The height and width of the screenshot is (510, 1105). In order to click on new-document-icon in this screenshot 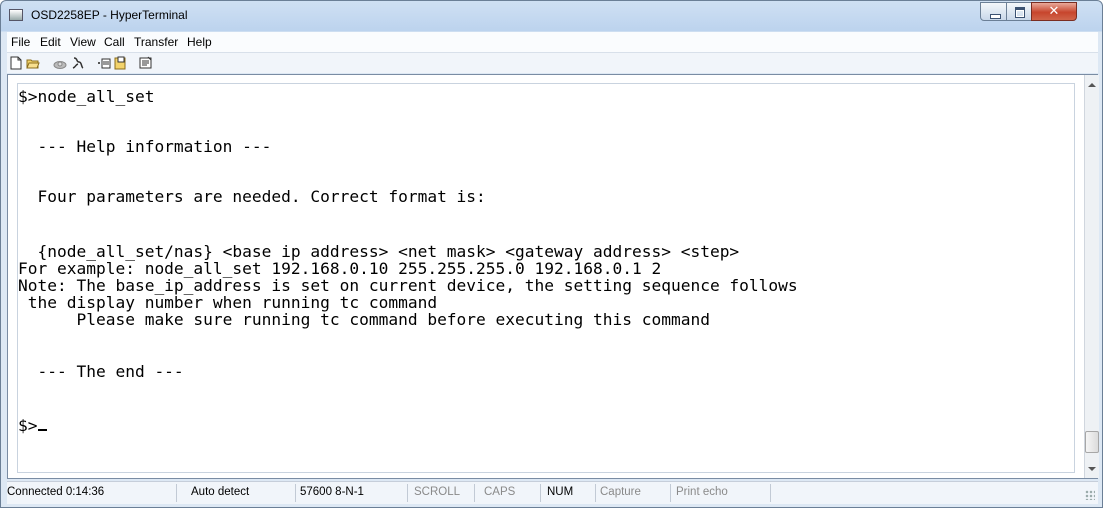, I will do `click(16, 63)`.